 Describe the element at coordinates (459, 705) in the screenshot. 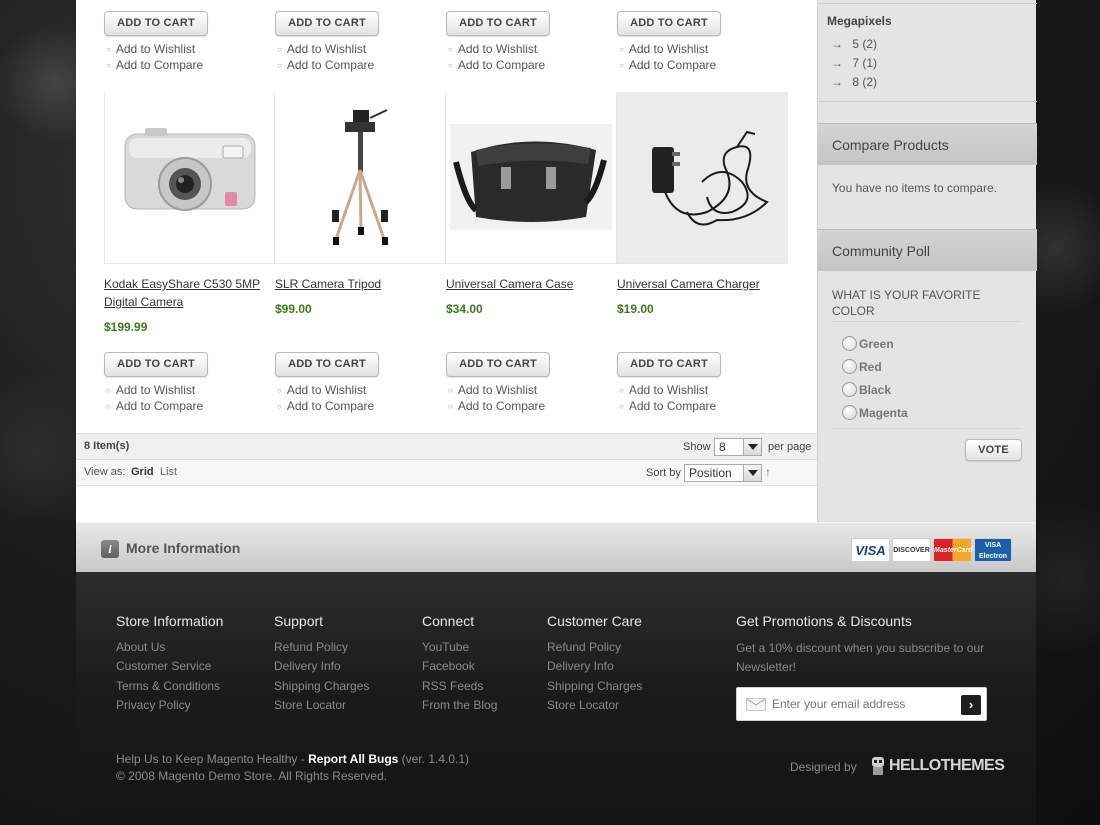

I see `footer-link: From the Blog` at that location.